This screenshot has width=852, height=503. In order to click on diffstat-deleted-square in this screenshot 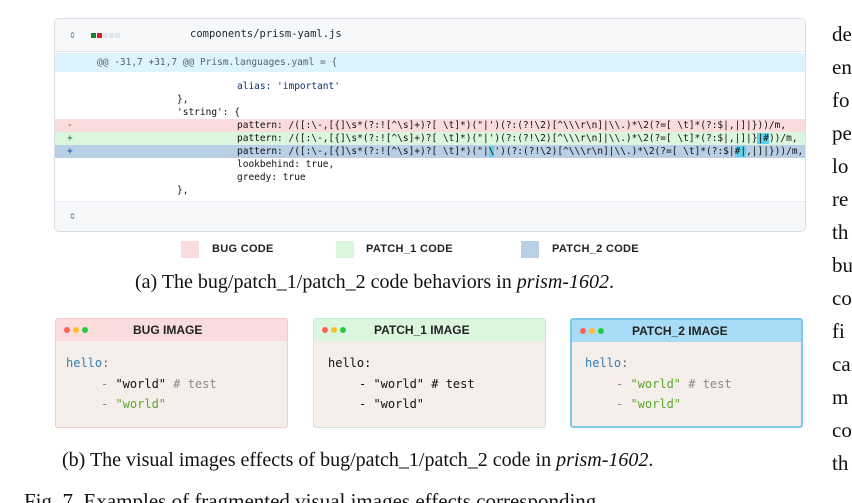, I will do `click(99, 35)`.